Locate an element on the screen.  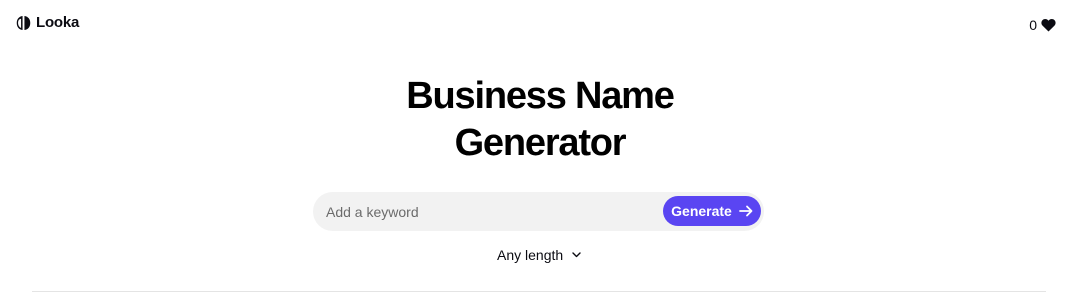
favorites-count: 0 is located at coordinates (1033, 25).